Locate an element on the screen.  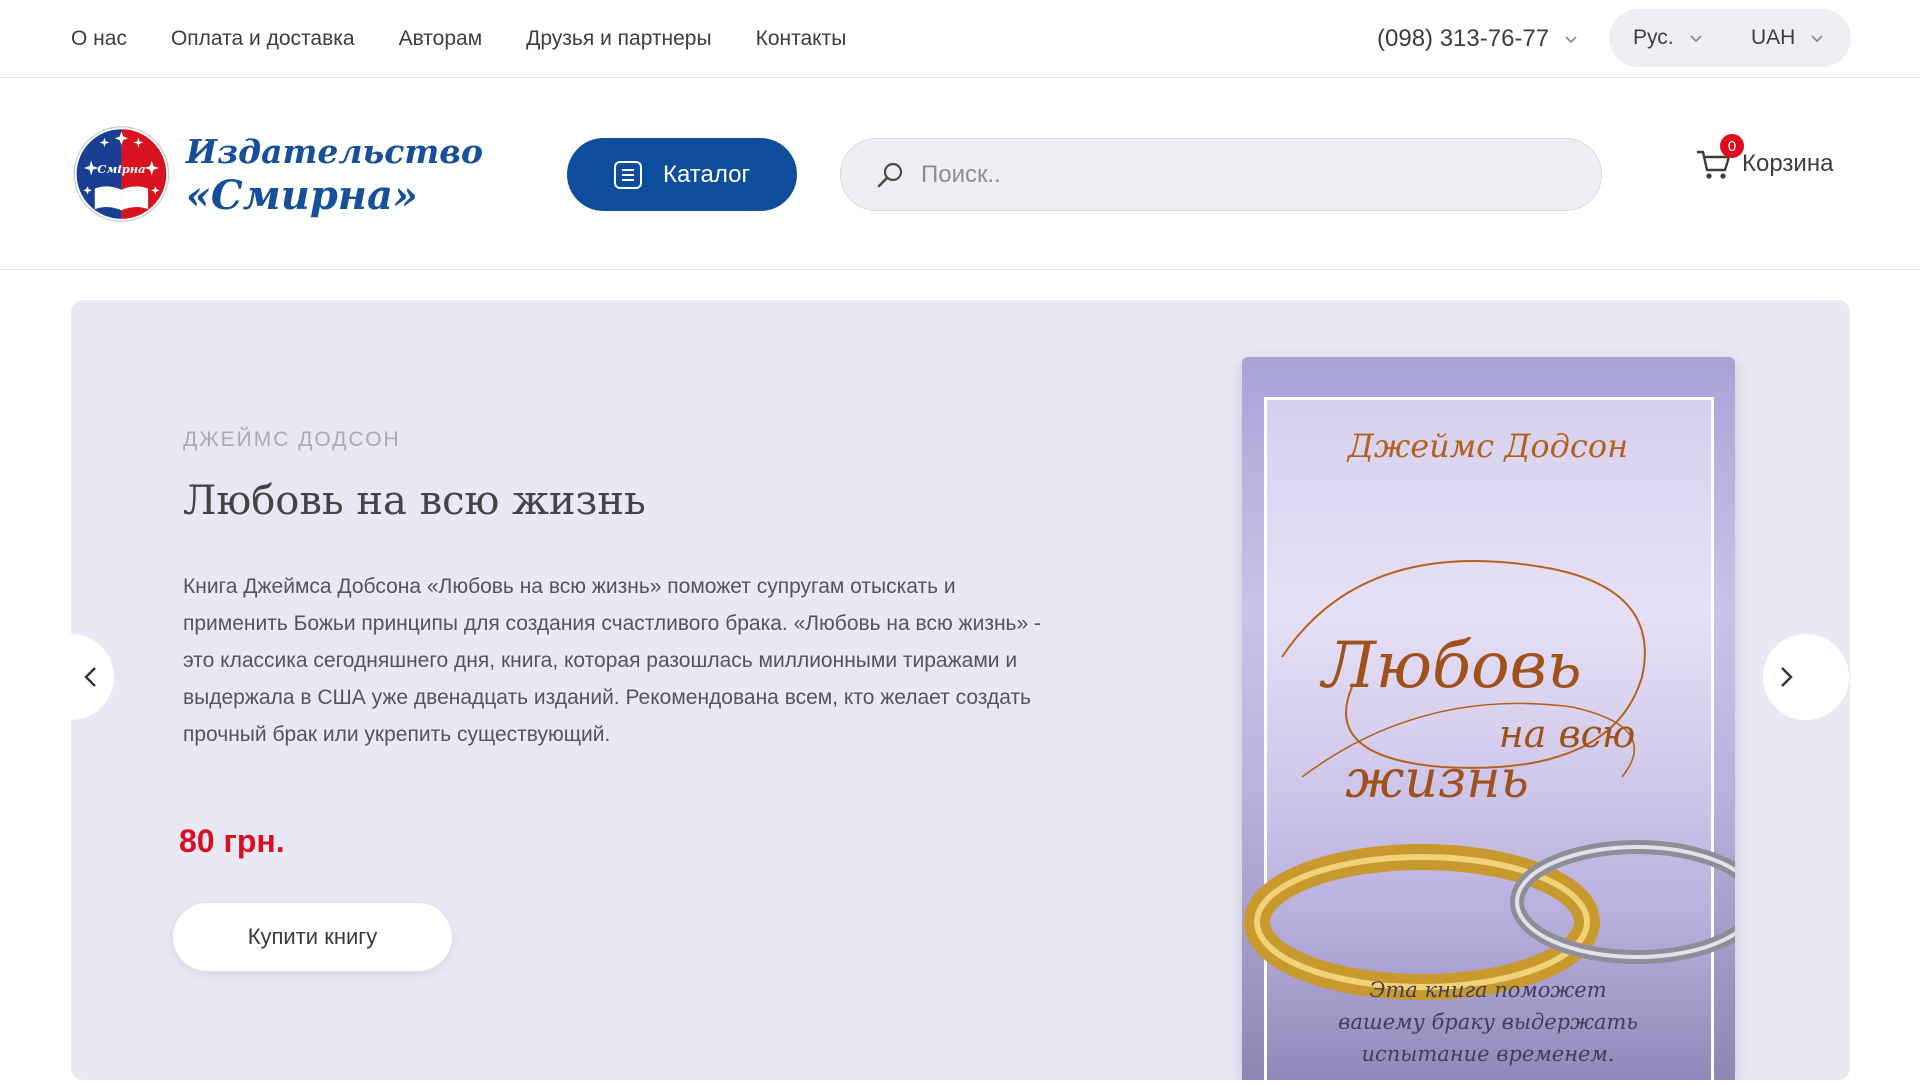
chevron-left-icon is located at coordinates (90, 677).